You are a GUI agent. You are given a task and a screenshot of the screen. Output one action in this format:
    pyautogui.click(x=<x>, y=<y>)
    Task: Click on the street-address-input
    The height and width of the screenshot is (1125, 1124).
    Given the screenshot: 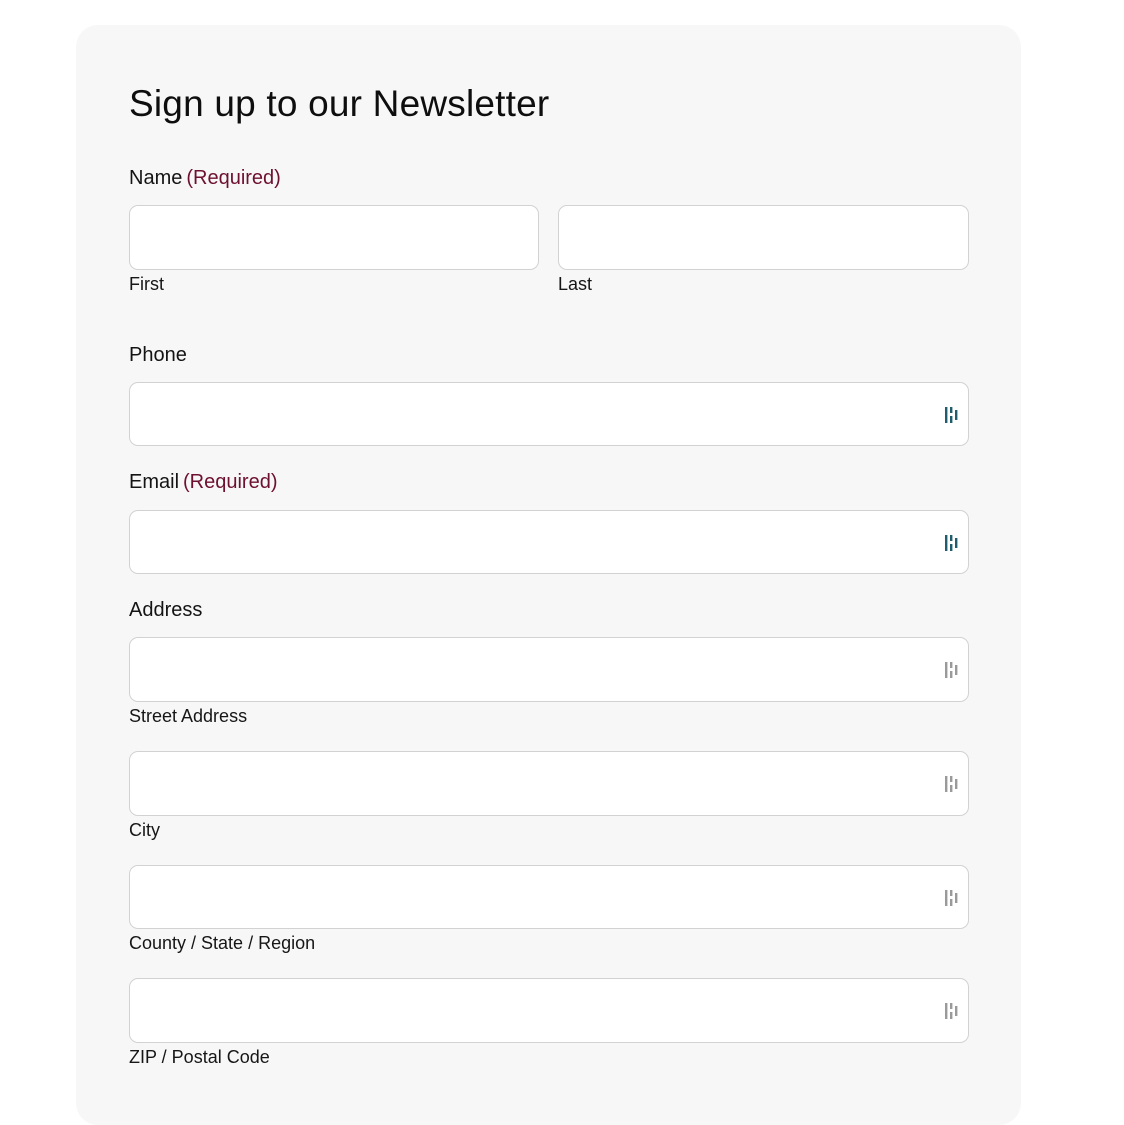 What is the action you would take?
    pyautogui.click(x=549, y=669)
    